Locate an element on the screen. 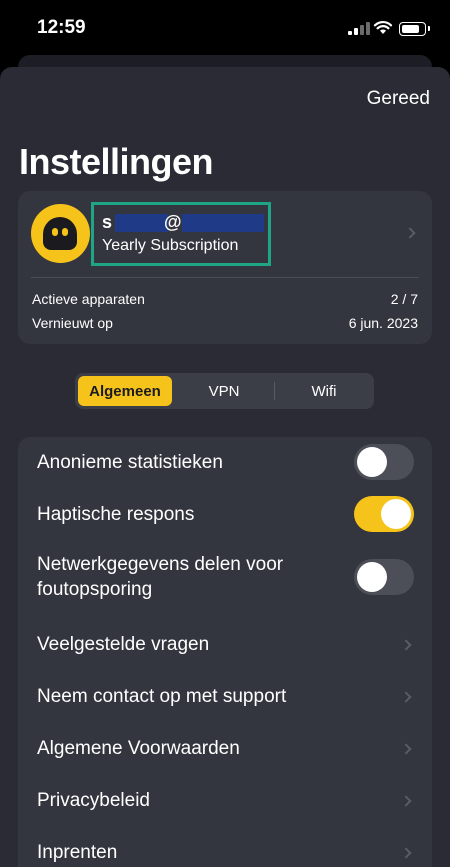  email-first-char: s is located at coordinates (107, 222).